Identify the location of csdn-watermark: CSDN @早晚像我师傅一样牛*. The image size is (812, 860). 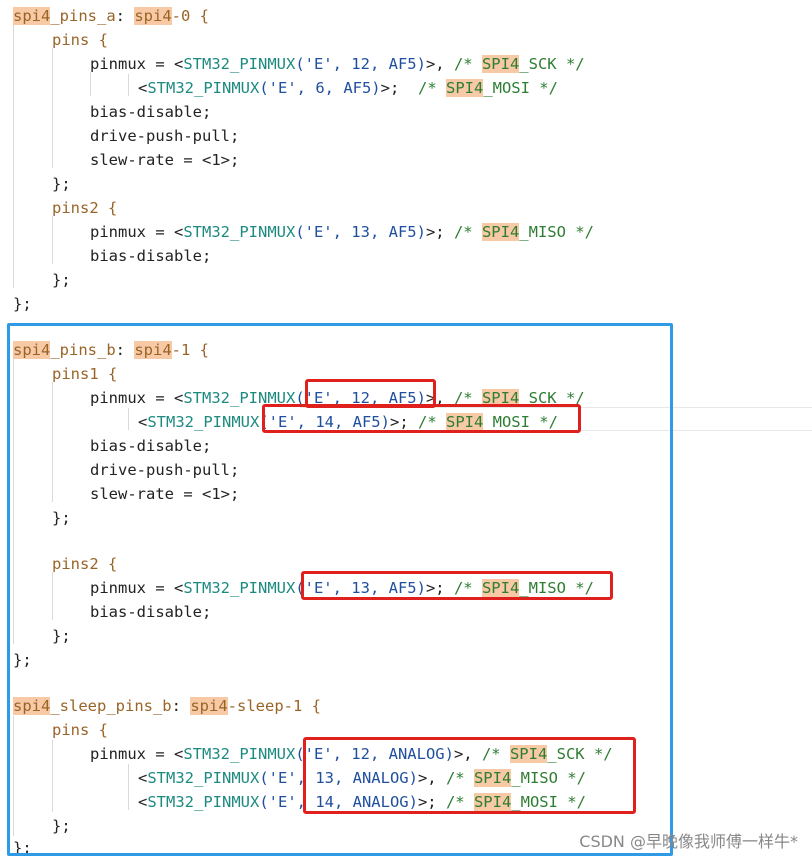
(688, 841).